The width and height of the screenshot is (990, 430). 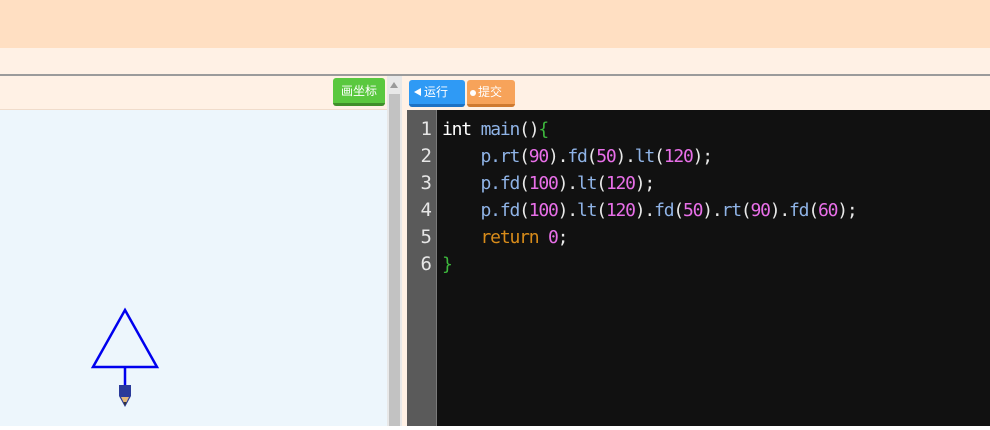 I want to click on sub-header, so click(x=495, y=61).